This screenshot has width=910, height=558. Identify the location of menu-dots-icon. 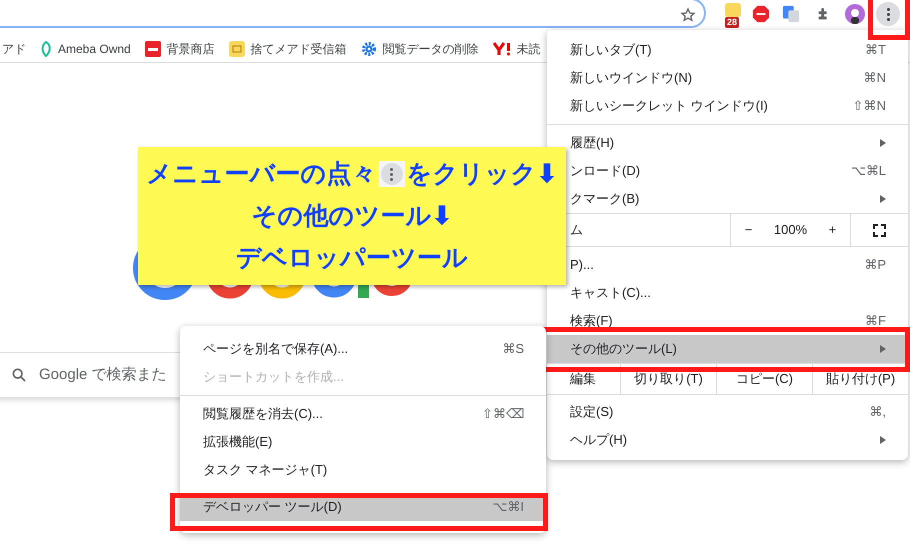
(391, 174).